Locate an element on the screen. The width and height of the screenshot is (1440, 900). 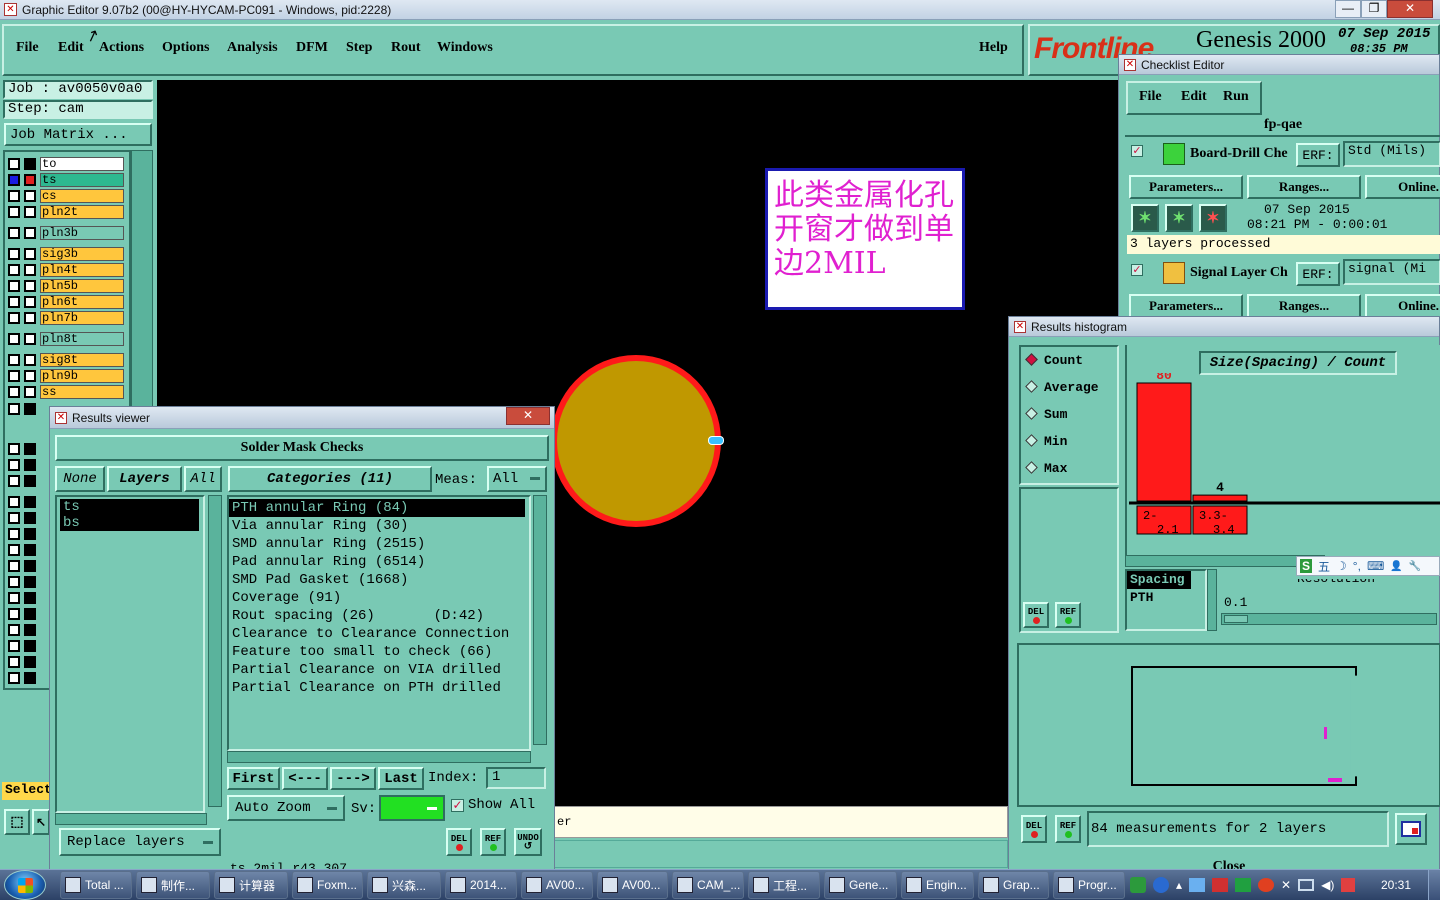
meas-dropdown: All is located at coordinates (517, 479).